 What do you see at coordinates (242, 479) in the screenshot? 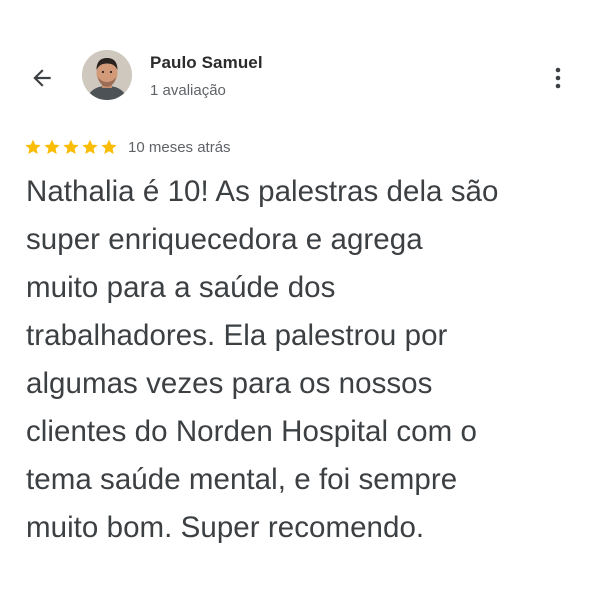
I see `review-text-line: tema saúde mental, e foi sempre` at bounding box center [242, 479].